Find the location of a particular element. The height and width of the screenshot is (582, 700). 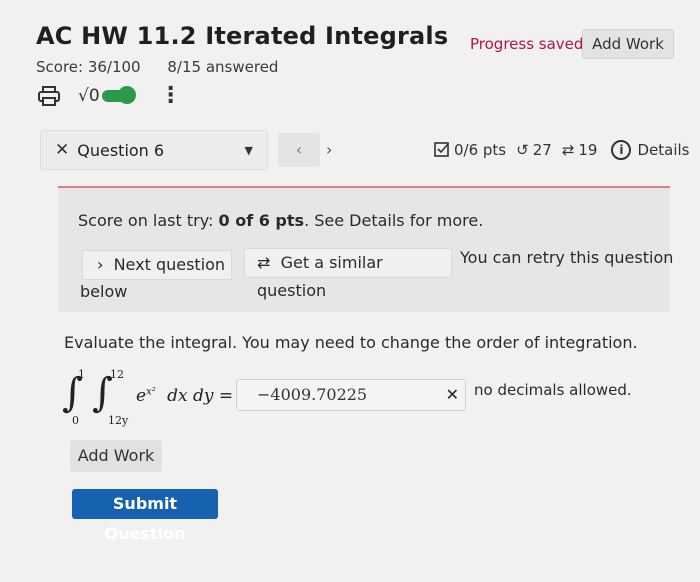

points-icon is located at coordinates (442, 150).